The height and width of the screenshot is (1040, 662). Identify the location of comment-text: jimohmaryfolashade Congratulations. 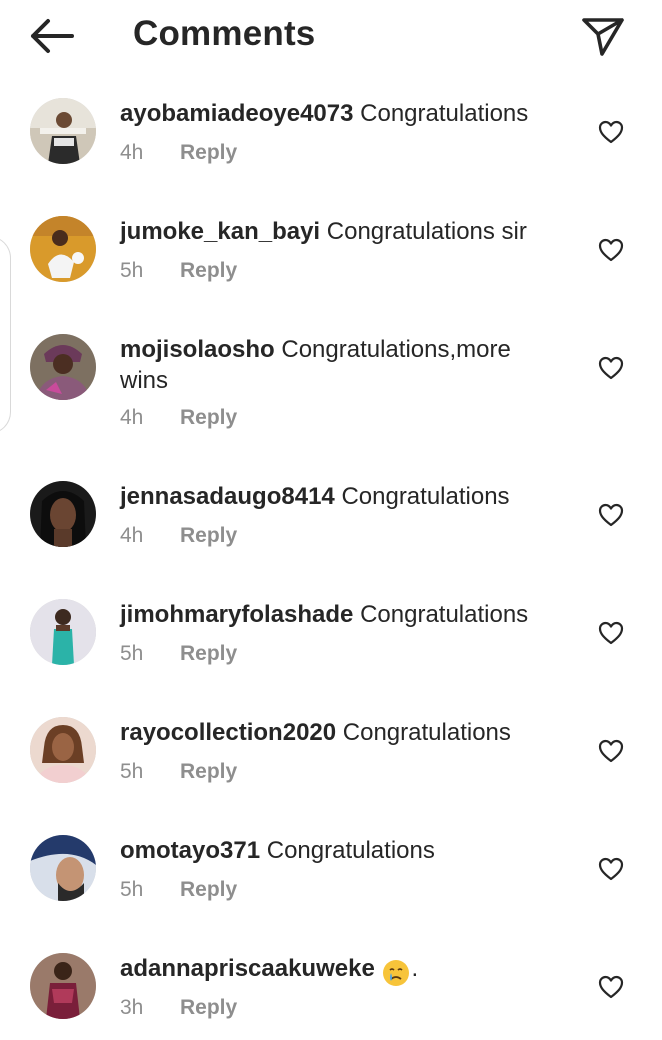
(340, 614).